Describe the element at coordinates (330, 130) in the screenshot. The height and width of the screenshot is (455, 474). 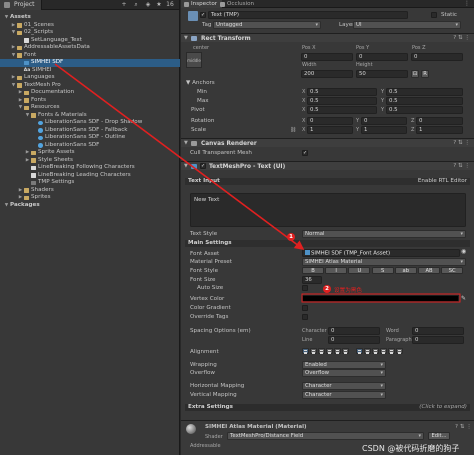
I see `scale-x-field: 1` at that location.